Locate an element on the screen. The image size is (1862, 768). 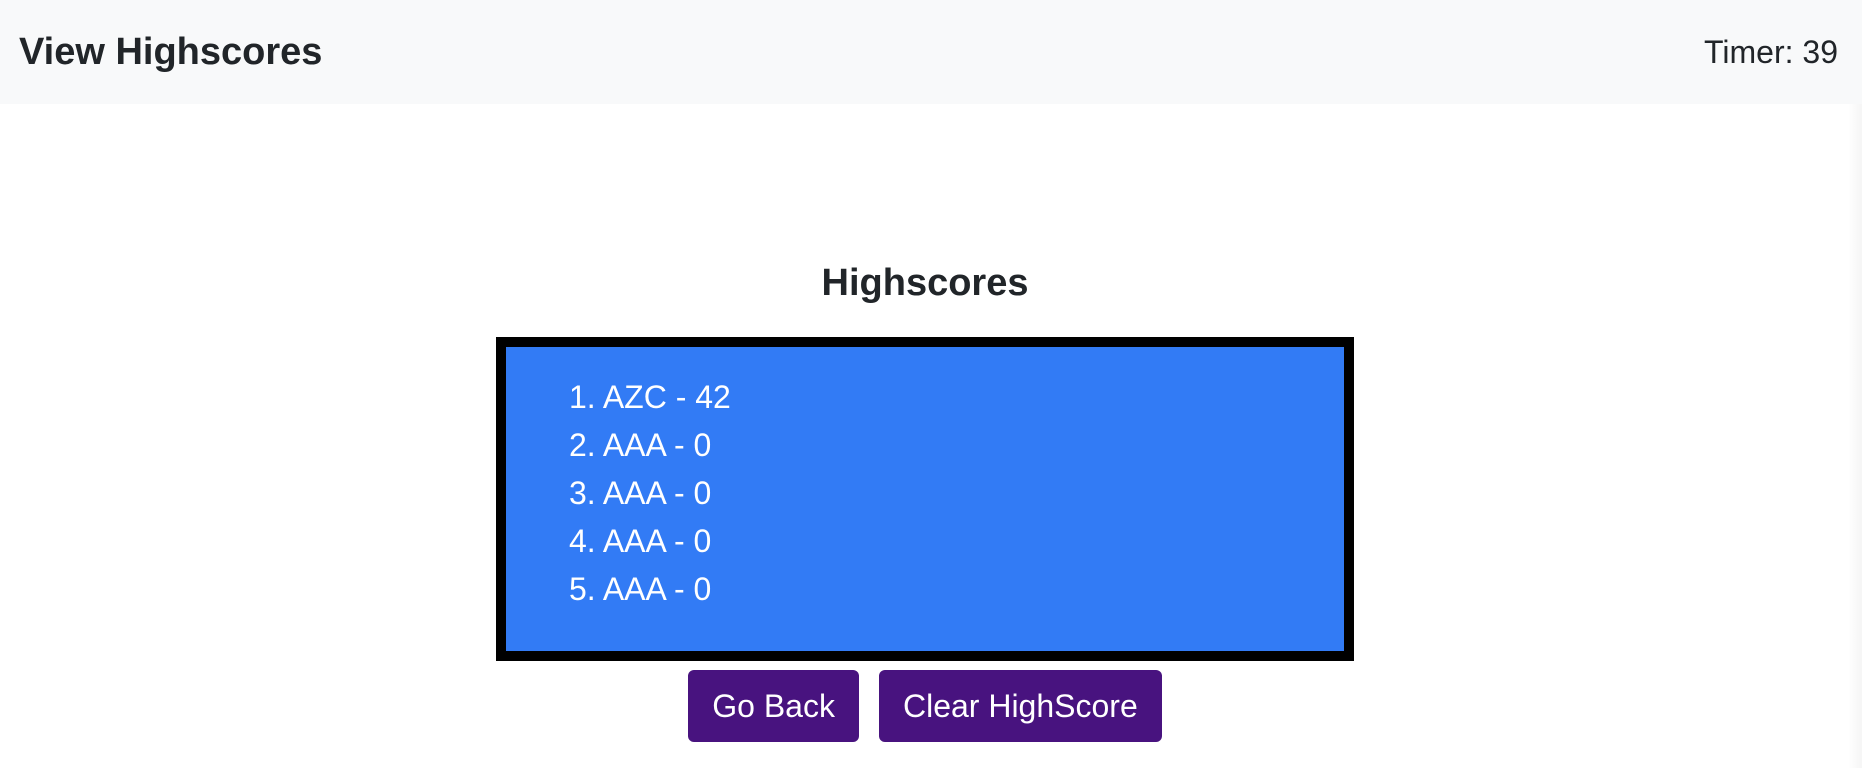
clear-highscore-button: Clear HighScore is located at coordinates (1020, 706).